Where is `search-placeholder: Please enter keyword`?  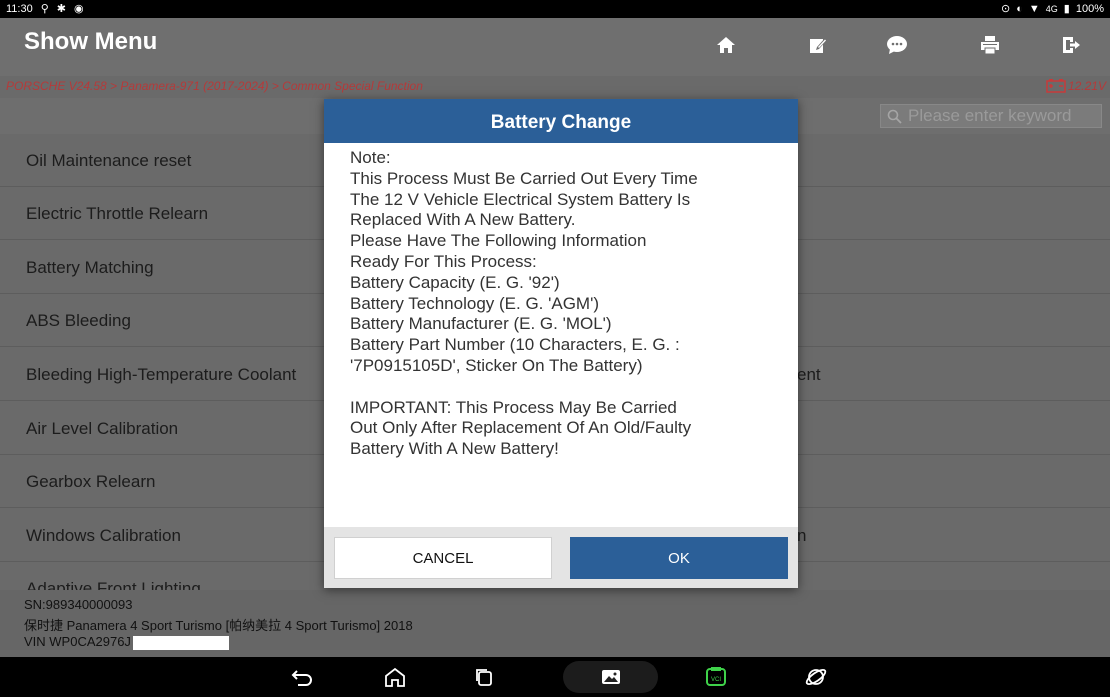 search-placeholder: Please enter keyword is located at coordinates (990, 115).